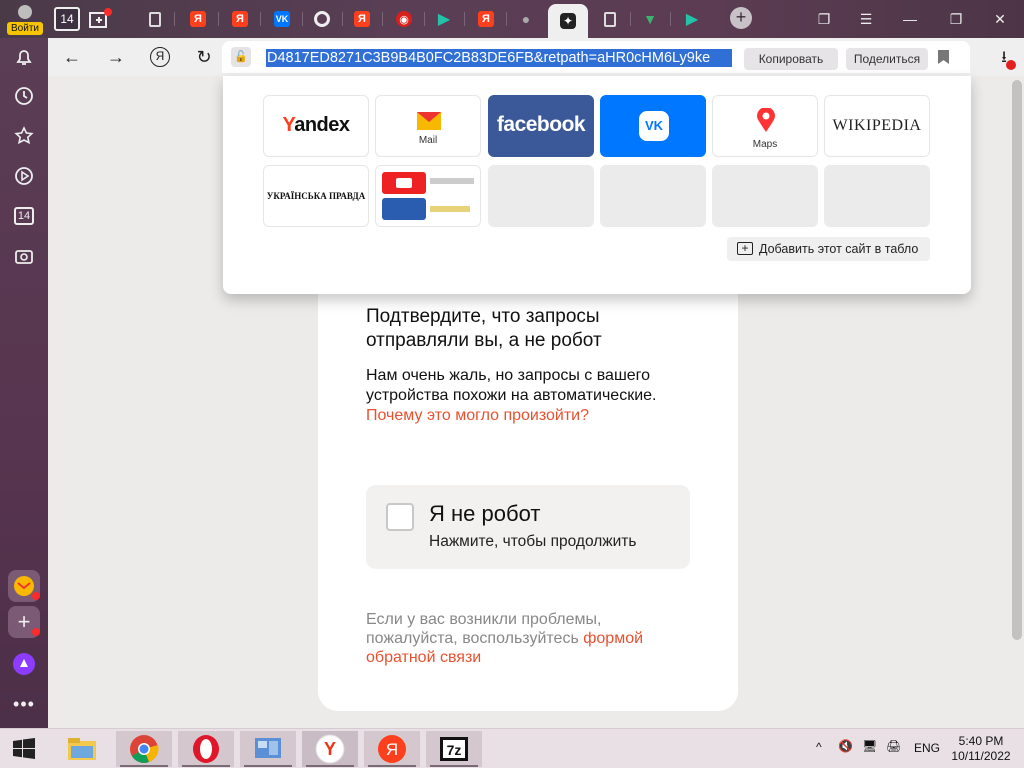  Describe the element at coordinates (82, 749) in the screenshot. I see `taskbar-explorer` at that location.